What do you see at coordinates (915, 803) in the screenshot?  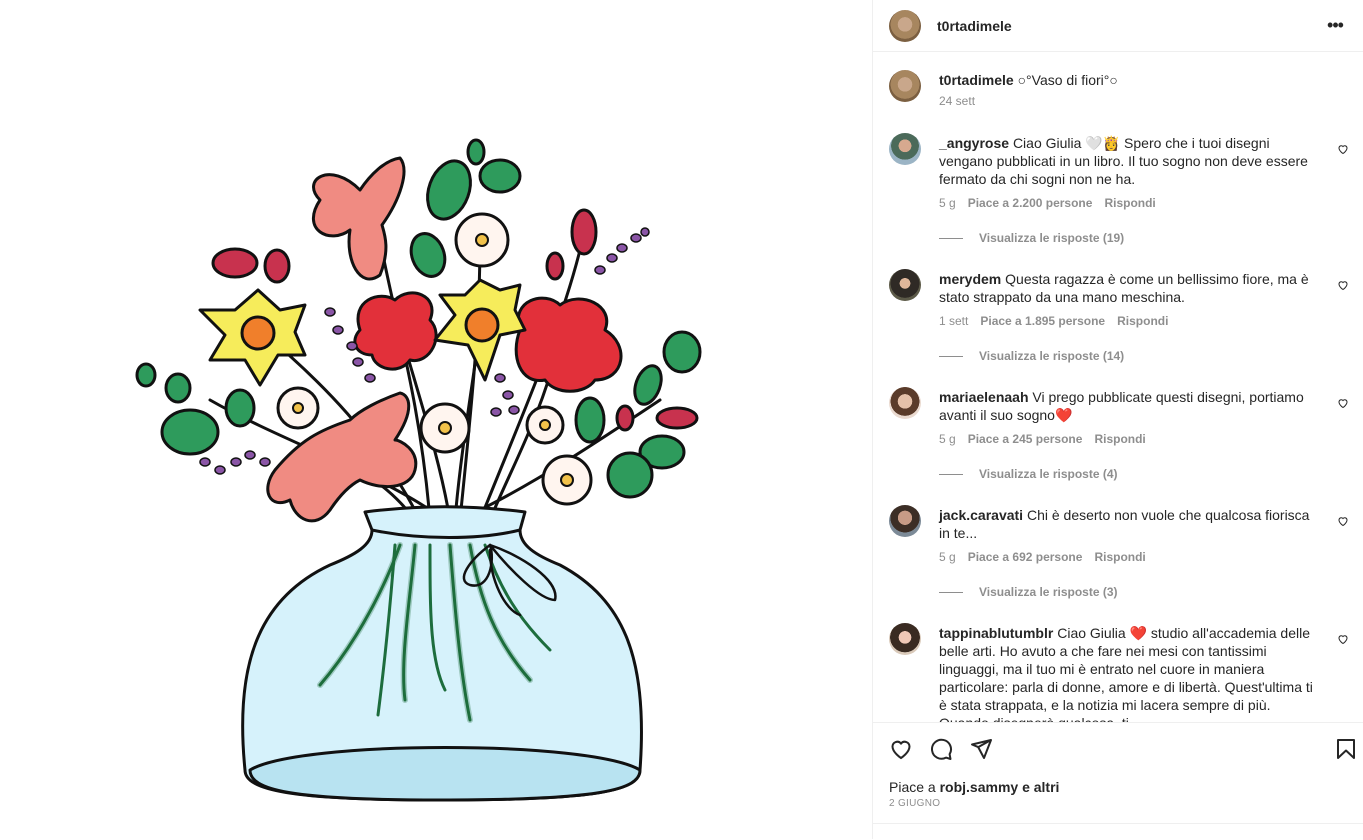 I see `post-date: 2 GIUGNO` at bounding box center [915, 803].